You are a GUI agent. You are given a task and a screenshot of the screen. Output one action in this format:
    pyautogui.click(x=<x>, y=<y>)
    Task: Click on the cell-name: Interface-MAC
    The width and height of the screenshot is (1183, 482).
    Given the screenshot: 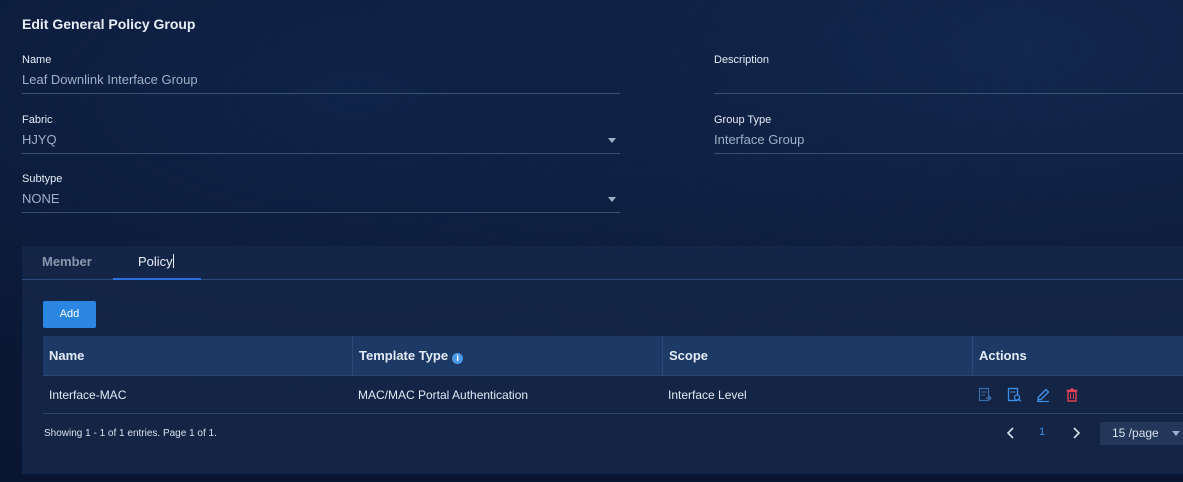 What is the action you would take?
    pyautogui.click(x=88, y=395)
    